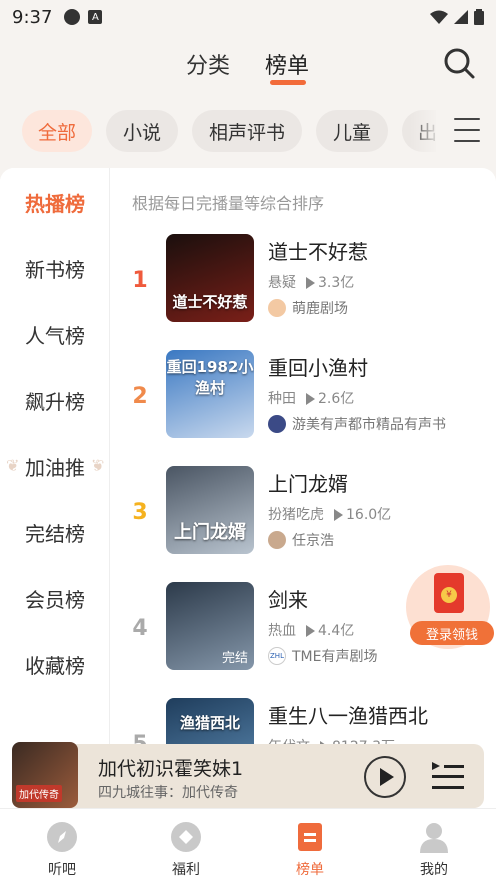 The image size is (496, 883). What do you see at coordinates (313, 541) in the screenshot?
I see `publisher-name: 任京浩` at bounding box center [313, 541].